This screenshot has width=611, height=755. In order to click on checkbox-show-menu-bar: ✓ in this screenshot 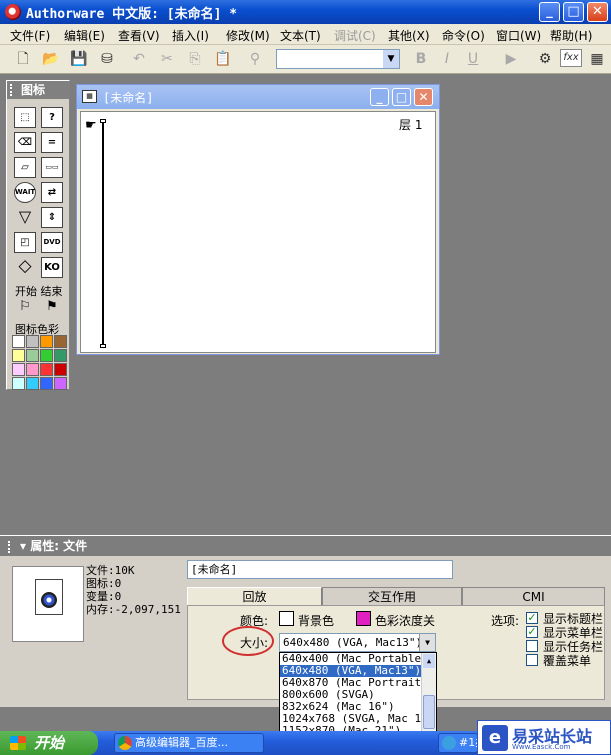, I will do `click(532, 632)`.